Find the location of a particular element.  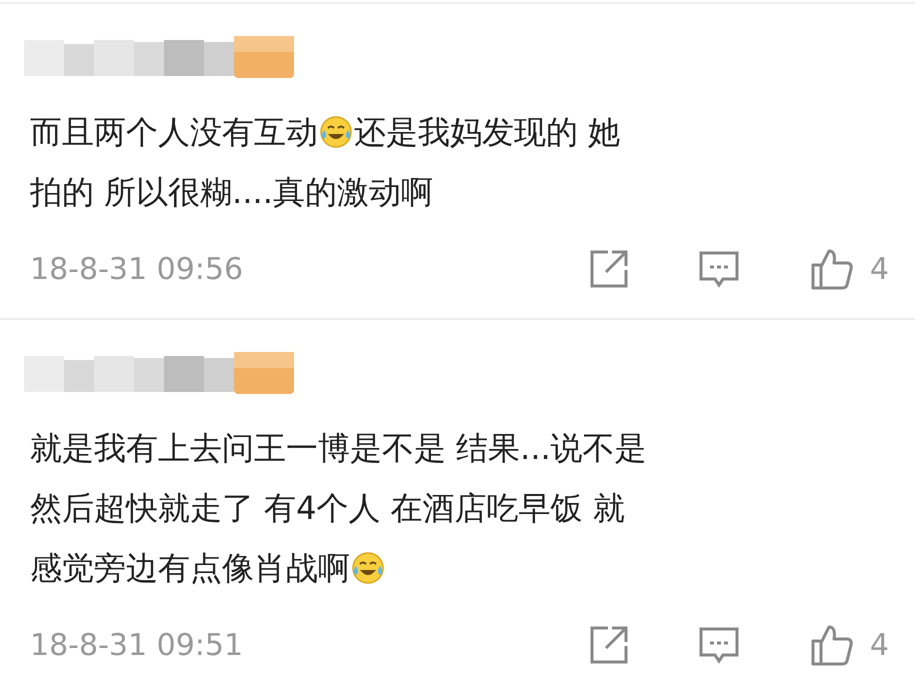

comment-timestamp: 18-8-31 09:56 is located at coordinates (137, 269).